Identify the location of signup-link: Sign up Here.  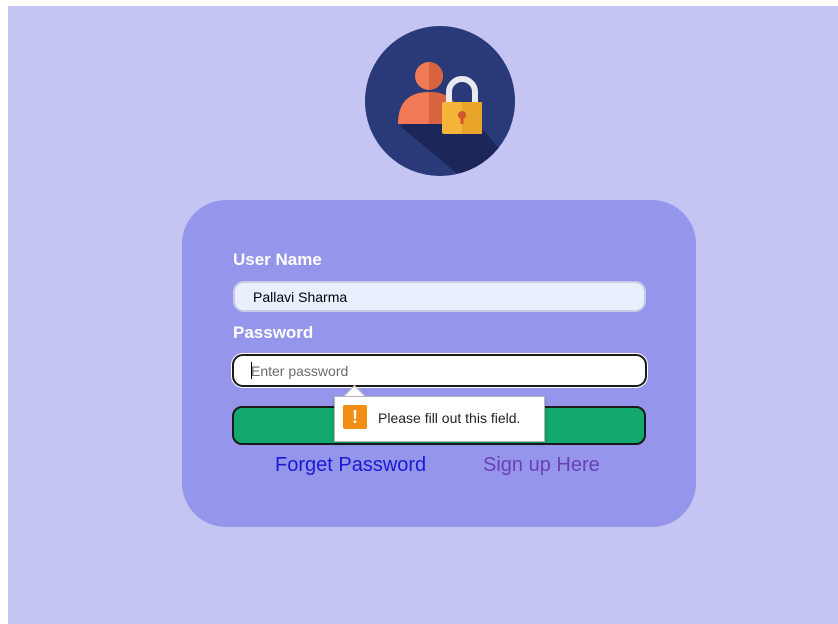
(541, 465).